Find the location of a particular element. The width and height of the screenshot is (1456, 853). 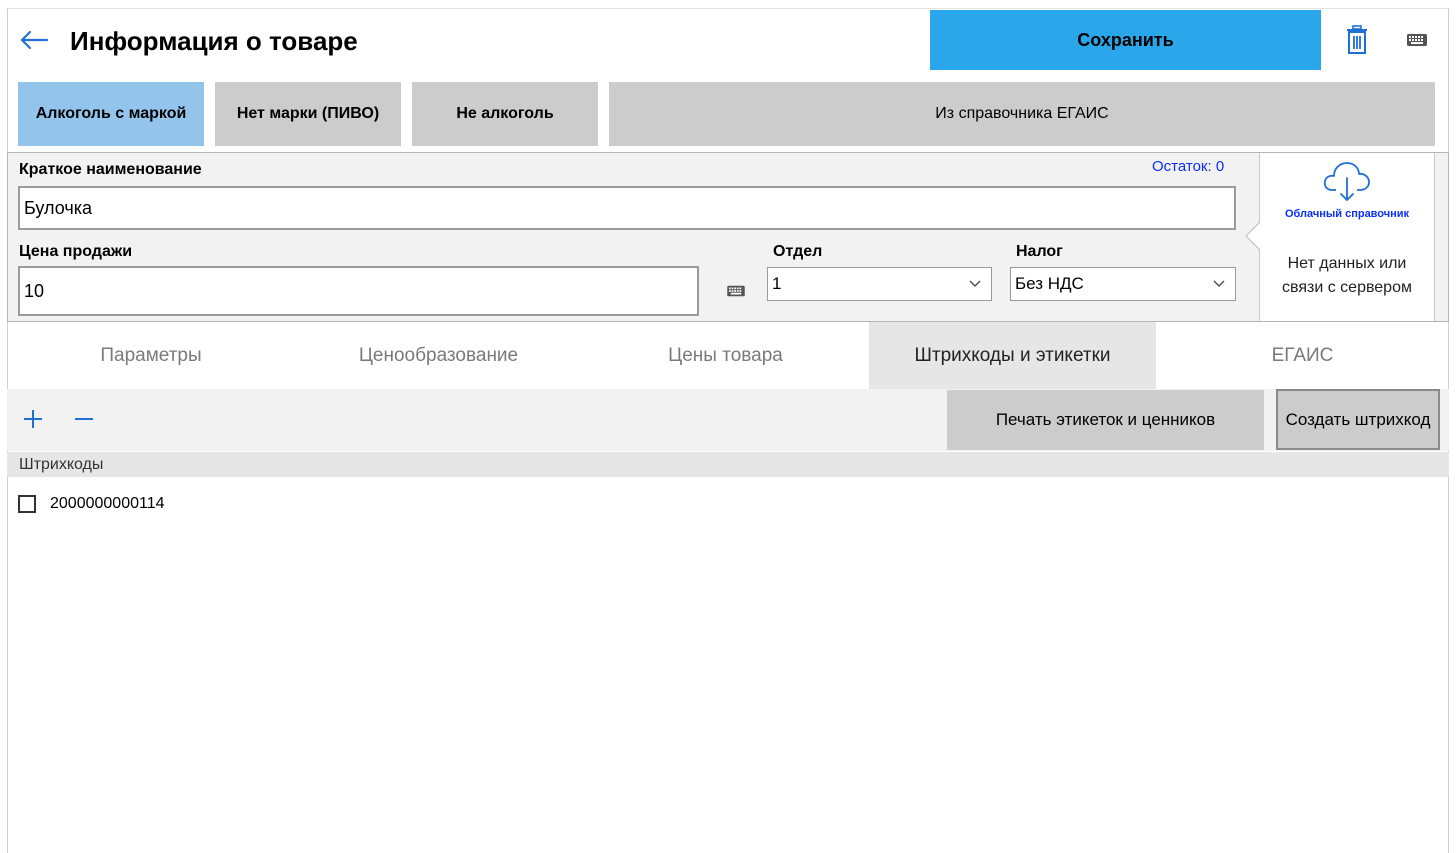

page-title: Информация о товаре is located at coordinates (214, 41).